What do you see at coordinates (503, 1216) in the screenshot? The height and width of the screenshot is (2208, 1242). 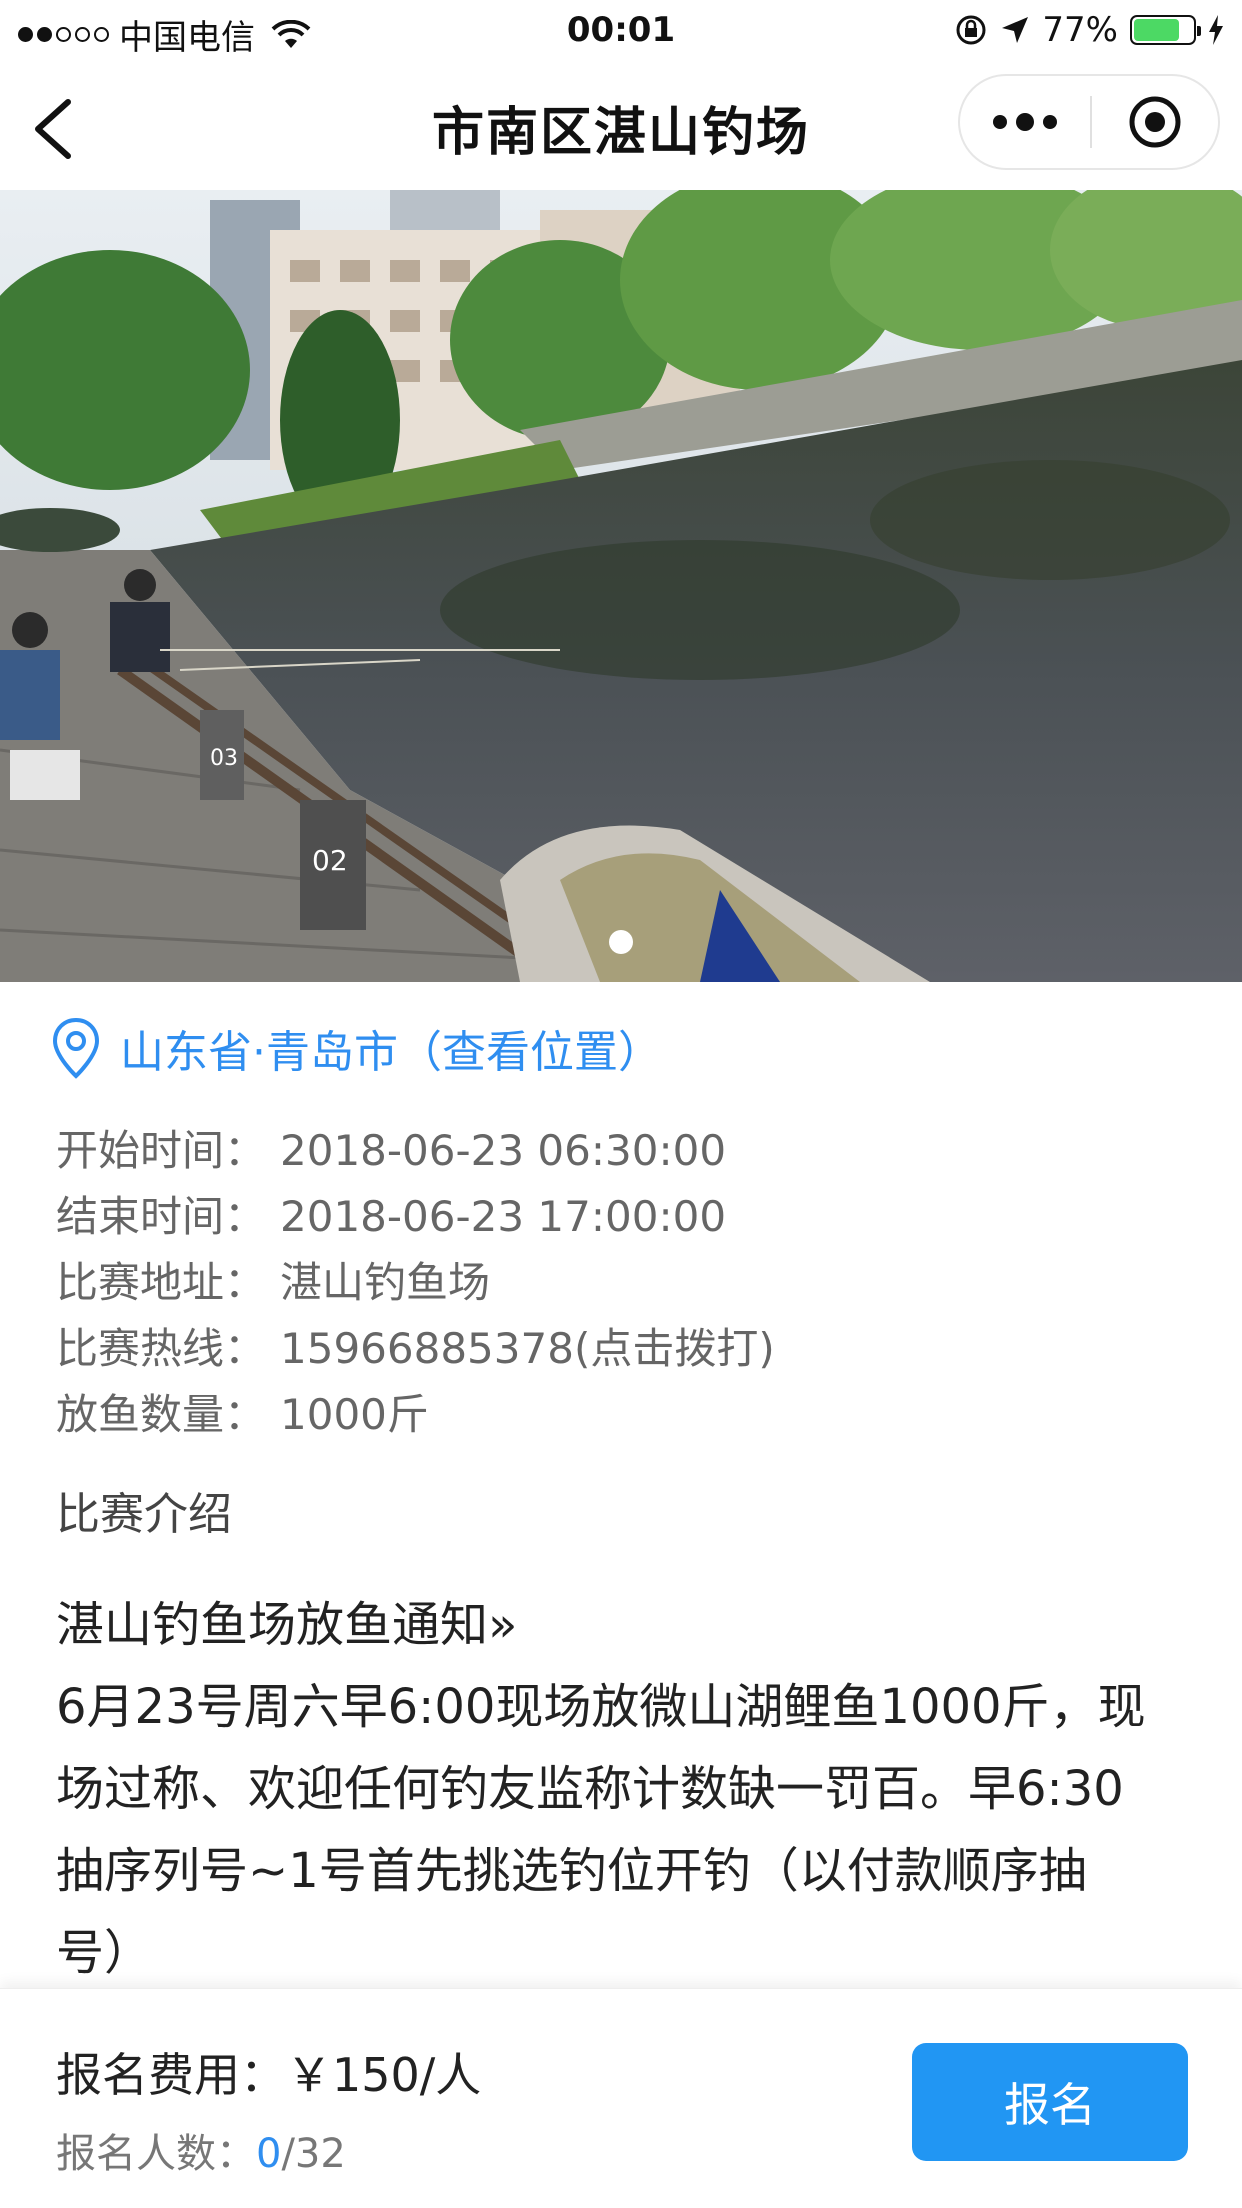 I see `end-time-value: 2018-06-23 17:00:00` at bounding box center [503, 1216].